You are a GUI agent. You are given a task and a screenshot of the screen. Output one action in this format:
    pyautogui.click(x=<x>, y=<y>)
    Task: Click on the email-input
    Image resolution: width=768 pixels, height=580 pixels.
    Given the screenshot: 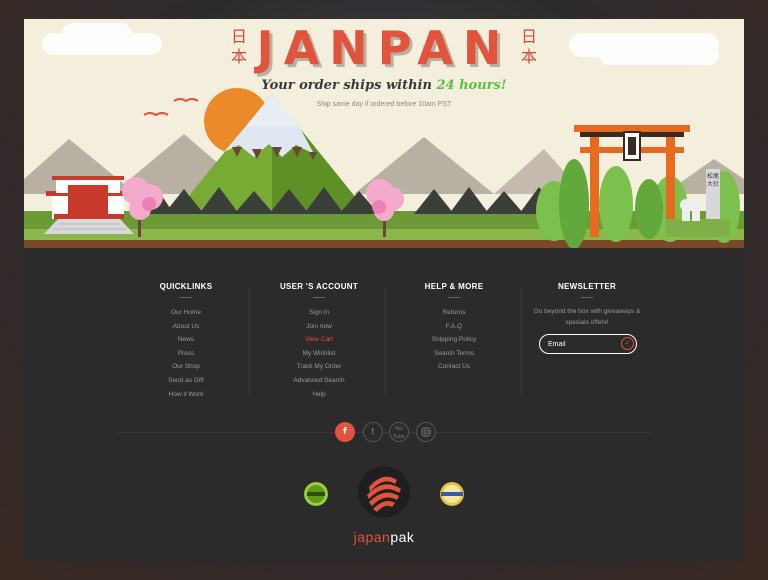 What is the action you would take?
    pyautogui.click(x=583, y=344)
    